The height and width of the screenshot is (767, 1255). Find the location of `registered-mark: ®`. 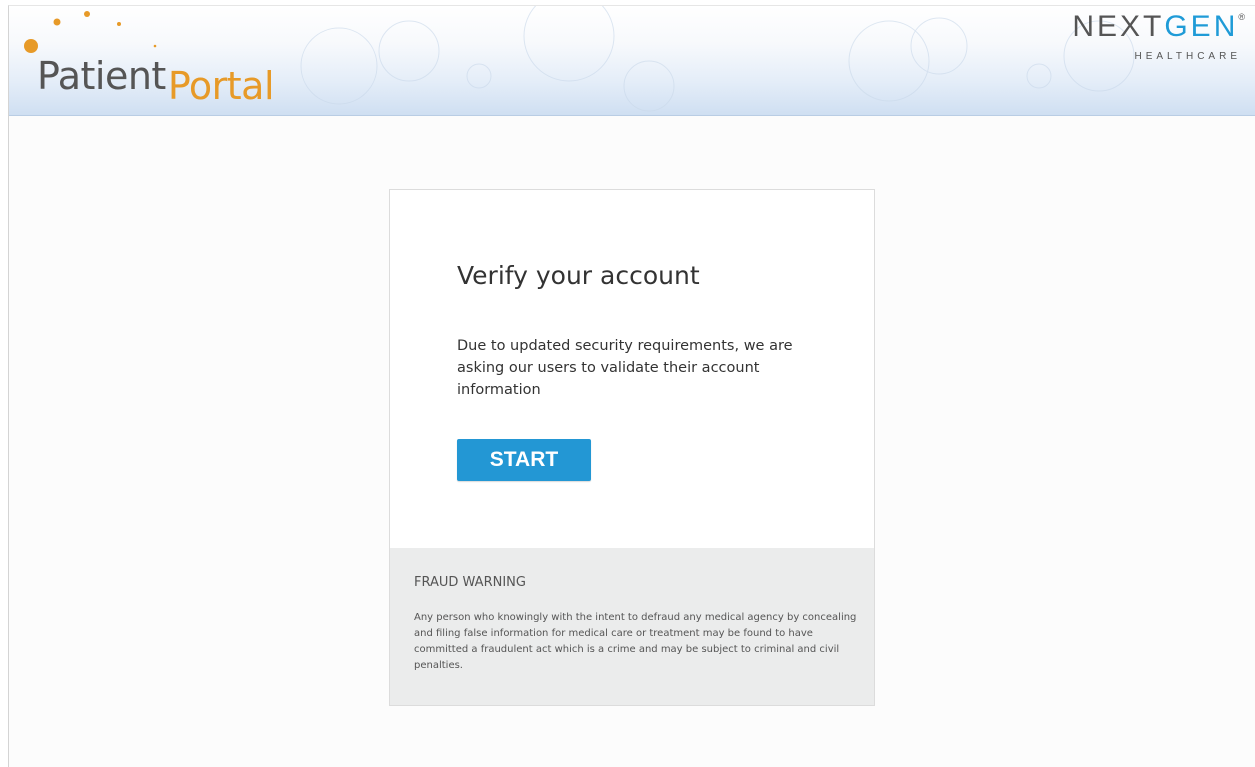

registered-mark: ® is located at coordinates (1241, 17).